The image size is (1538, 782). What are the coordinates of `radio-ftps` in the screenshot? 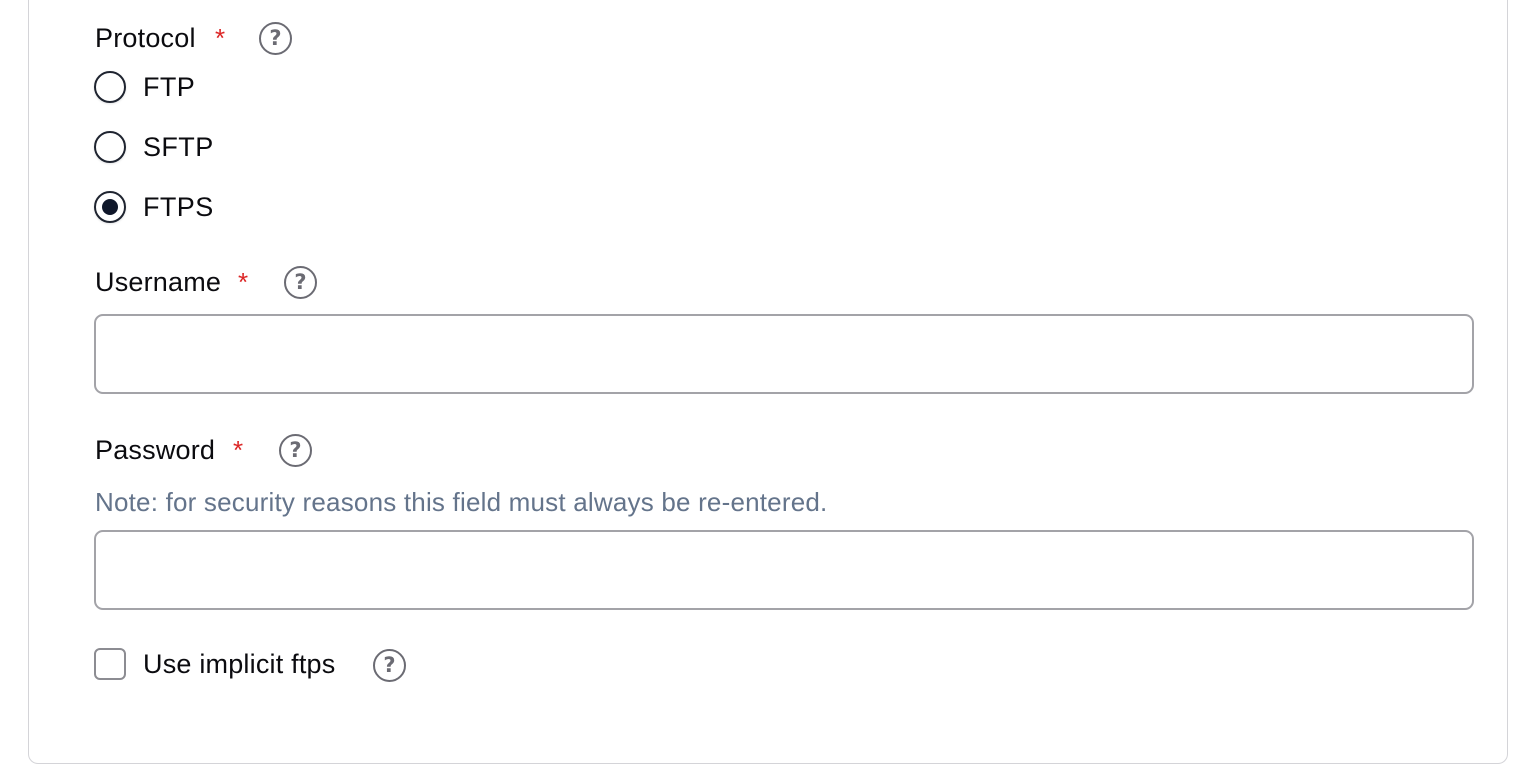 It's located at (110, 207).